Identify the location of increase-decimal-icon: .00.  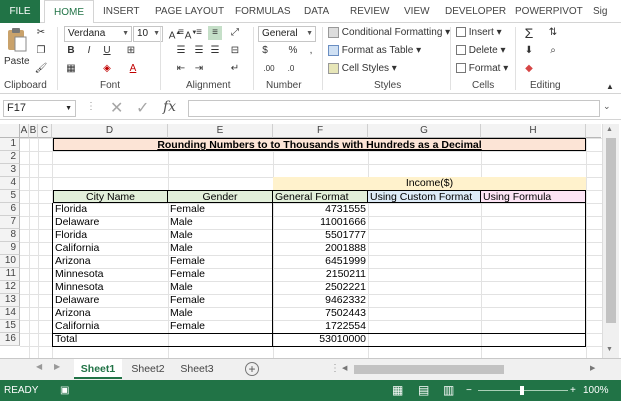
(269, 69).